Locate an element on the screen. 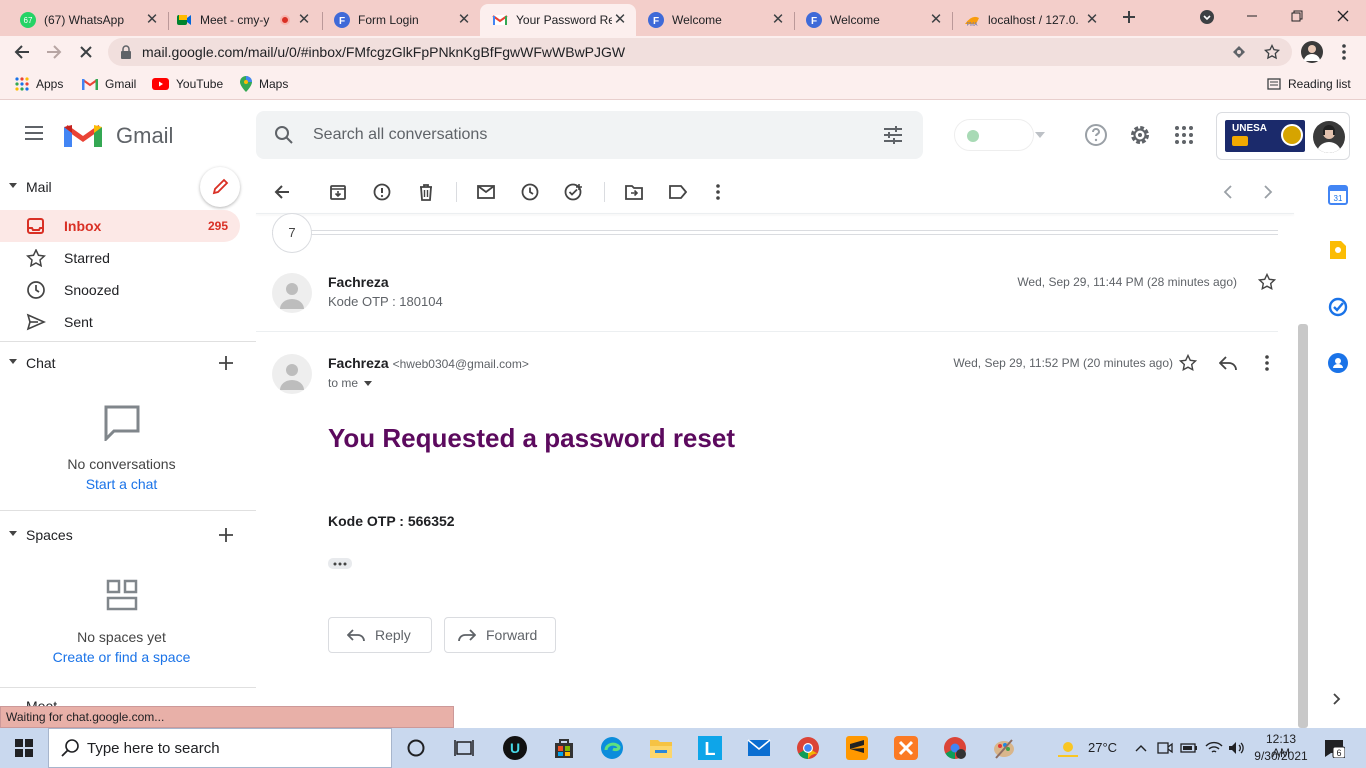  bookmark-apps: Apps is located at coordinates (39, 84).